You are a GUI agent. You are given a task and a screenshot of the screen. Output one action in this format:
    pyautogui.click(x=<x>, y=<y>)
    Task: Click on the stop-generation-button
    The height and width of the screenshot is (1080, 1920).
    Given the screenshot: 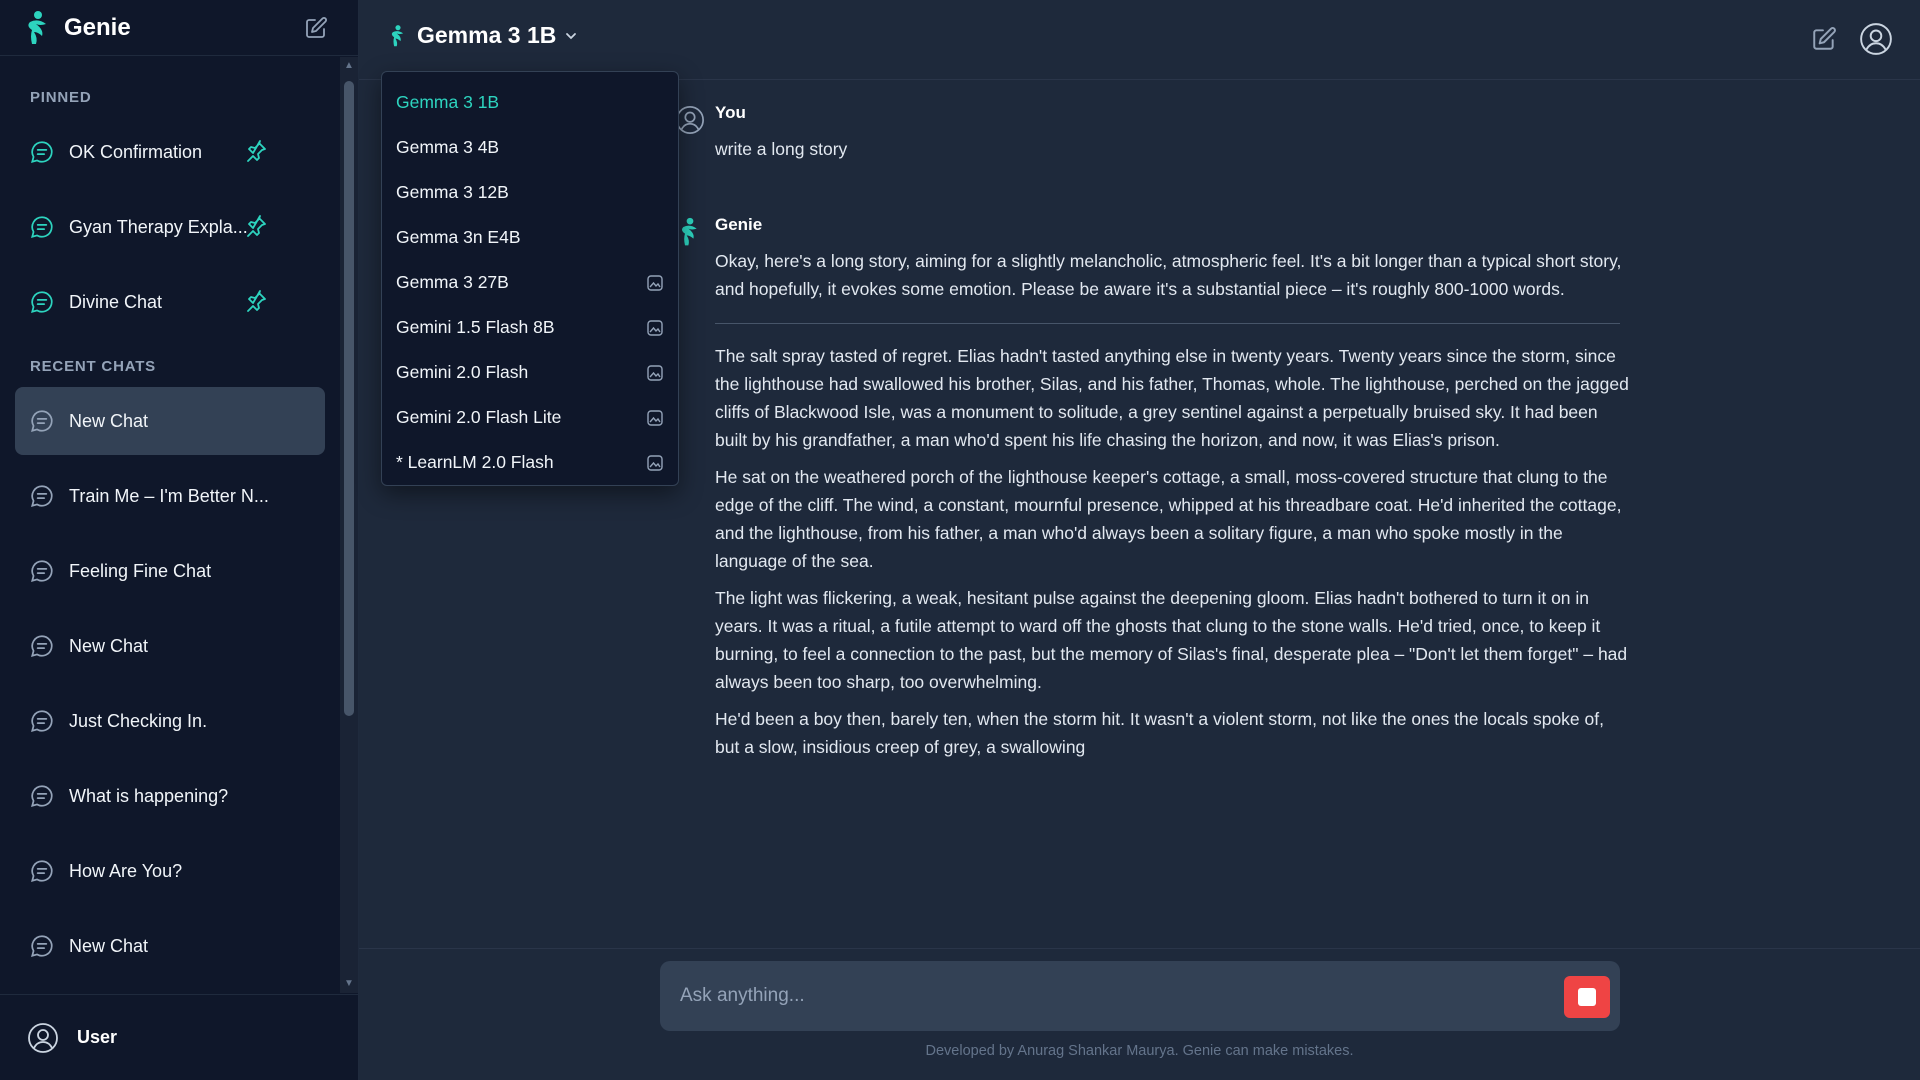 What is the action you would take?
    pyautogui.click(x=1587, y=997)
    